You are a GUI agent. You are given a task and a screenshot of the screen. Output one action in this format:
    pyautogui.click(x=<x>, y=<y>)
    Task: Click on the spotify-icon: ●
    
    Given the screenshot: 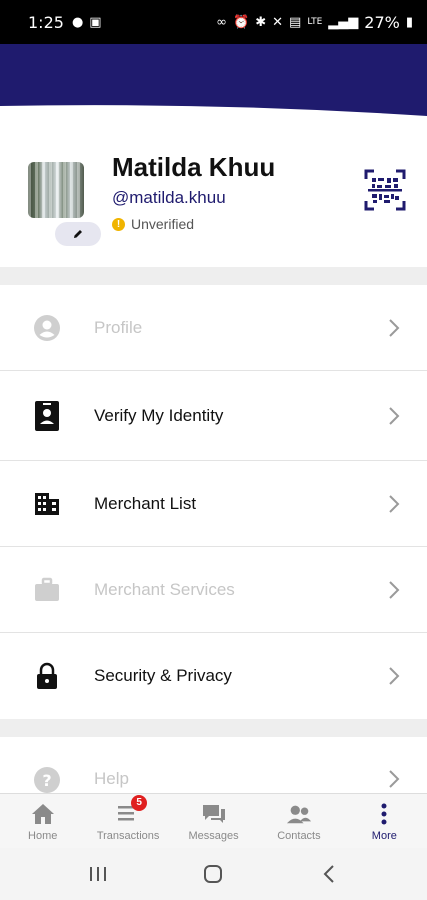 What is the action you would take?
    pyautogui.click(x=77, y=22)
    